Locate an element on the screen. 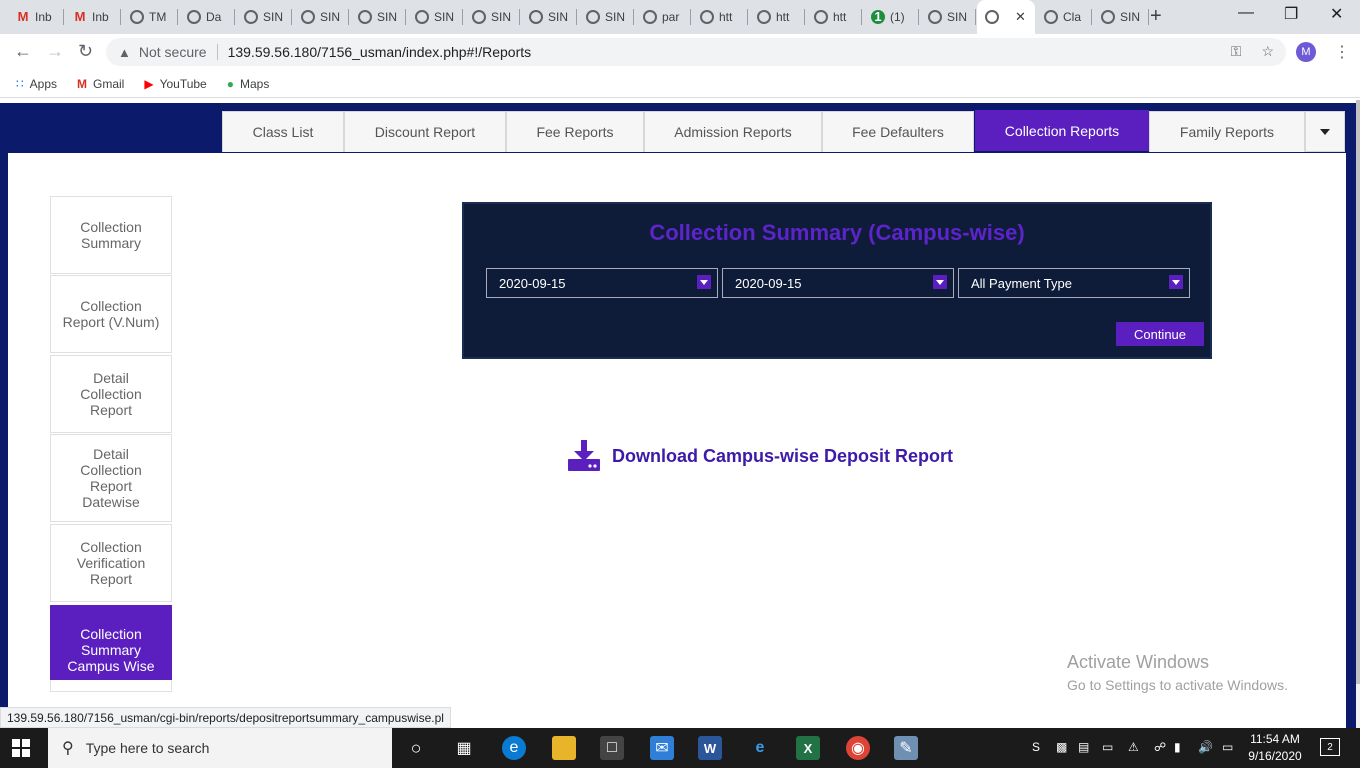 The height and width of the screenshot is (768, 1360). minimize-icon: — is located at coordinates (1246, 13).